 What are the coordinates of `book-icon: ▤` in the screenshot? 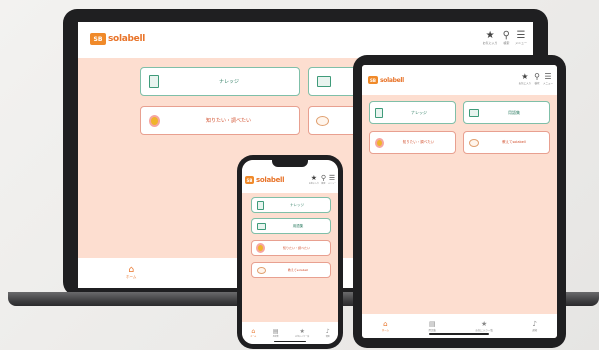 It's located at (432, 323).